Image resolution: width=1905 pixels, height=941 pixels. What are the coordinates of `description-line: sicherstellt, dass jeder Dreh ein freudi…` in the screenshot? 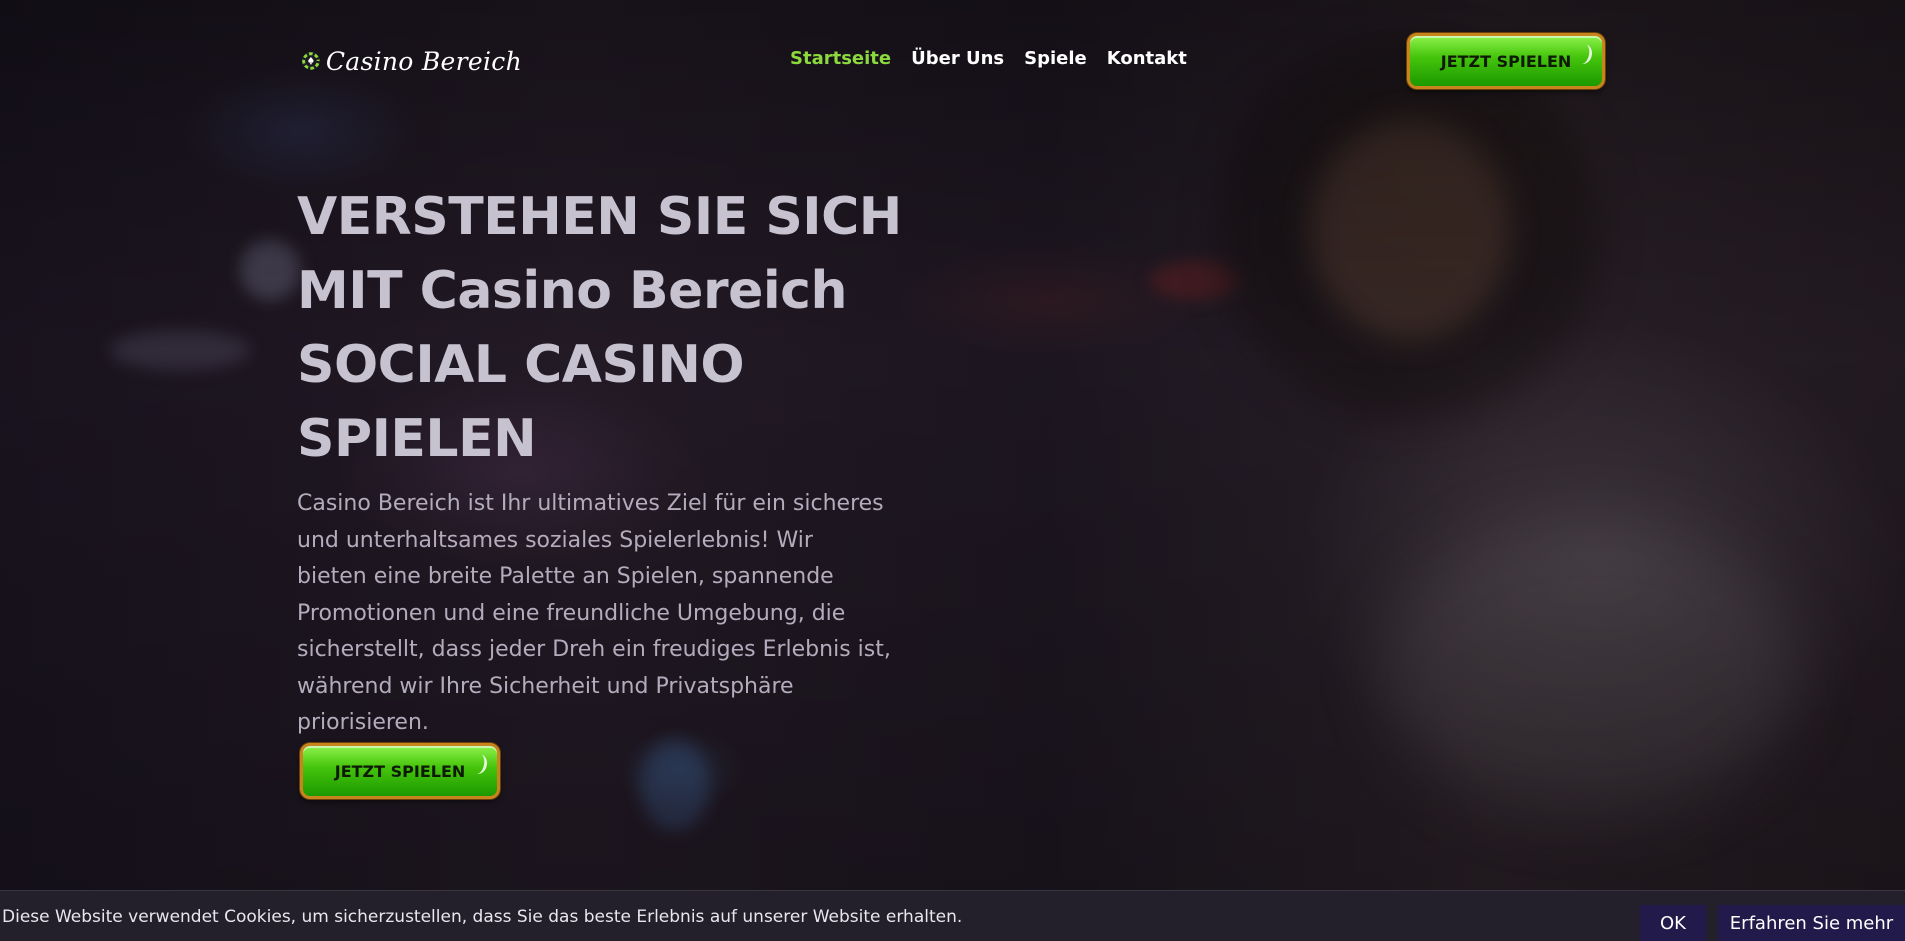 It's located at (594, 649).